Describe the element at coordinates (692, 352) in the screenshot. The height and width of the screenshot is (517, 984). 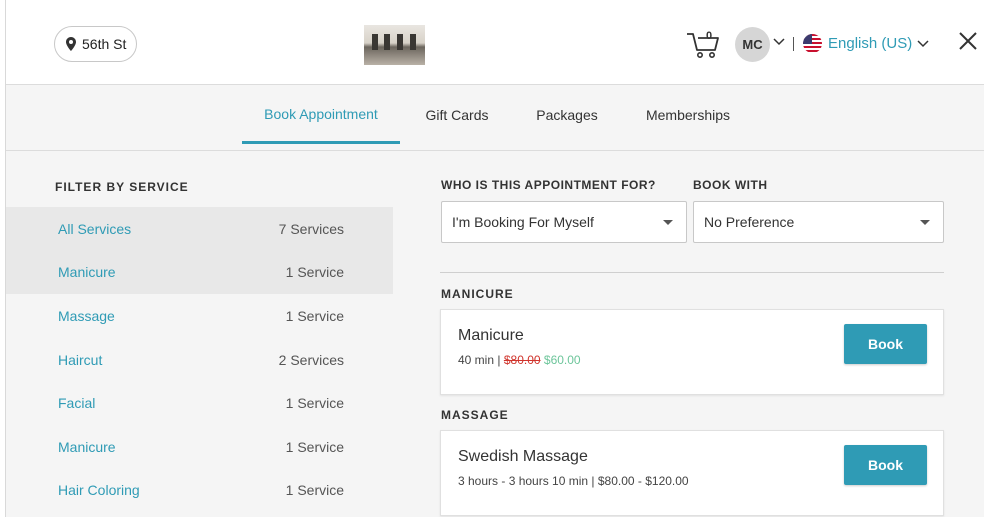
I see `service-card-manicure: Manicure 40 min | $80.00 $60.00 Book` at that location.